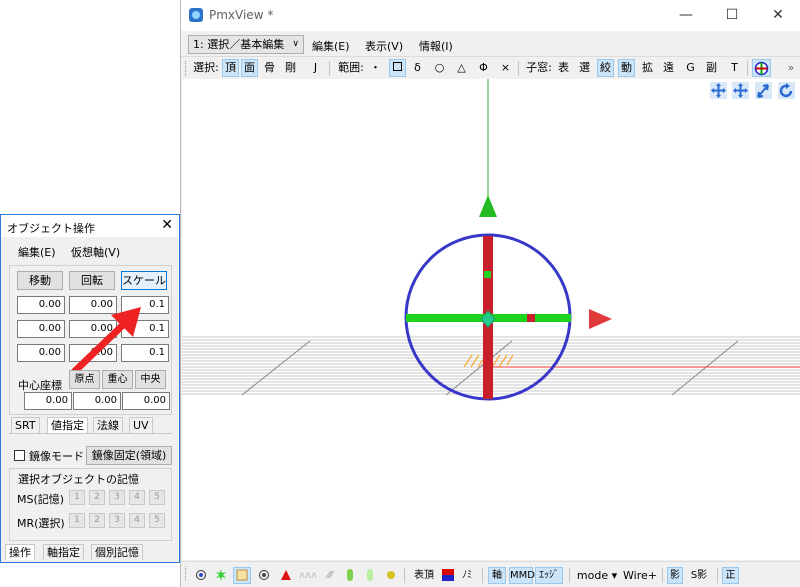  Describe the element at coordinates (95, 252) in the screenshot. I see `panel-menu-virtual-axis: 仮想軸(V)` at that location.